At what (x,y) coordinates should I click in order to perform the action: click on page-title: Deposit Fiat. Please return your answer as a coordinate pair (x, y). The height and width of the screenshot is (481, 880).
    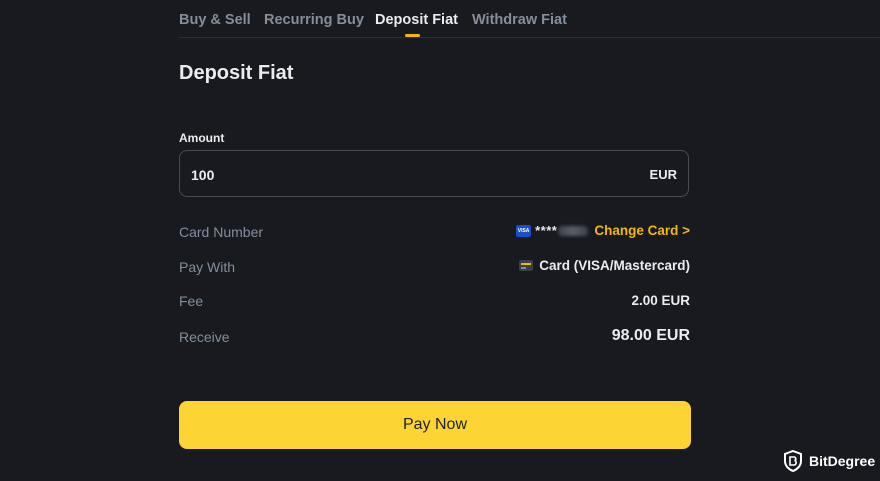
    Looking at the image, I should click on (236, 73).